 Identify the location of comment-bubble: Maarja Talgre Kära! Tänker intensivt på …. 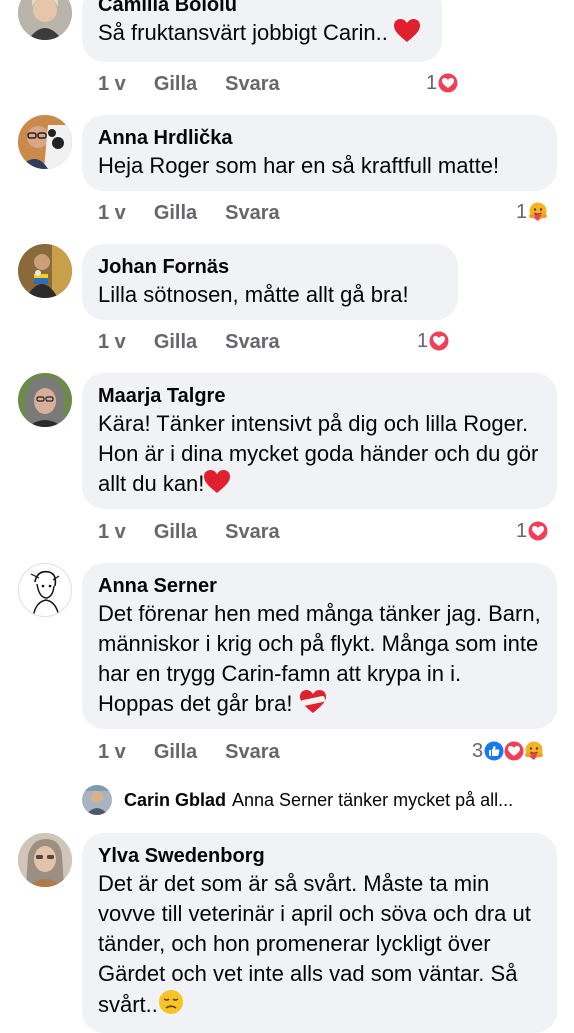
(319, 441).